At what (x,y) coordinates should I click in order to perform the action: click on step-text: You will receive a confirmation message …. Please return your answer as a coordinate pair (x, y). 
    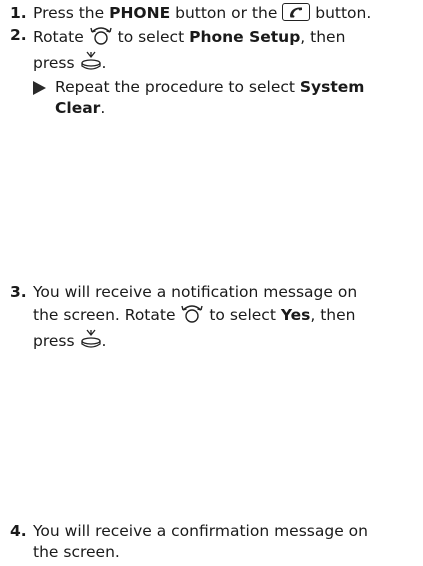
    Looking at the image, I should click on (200, 541).